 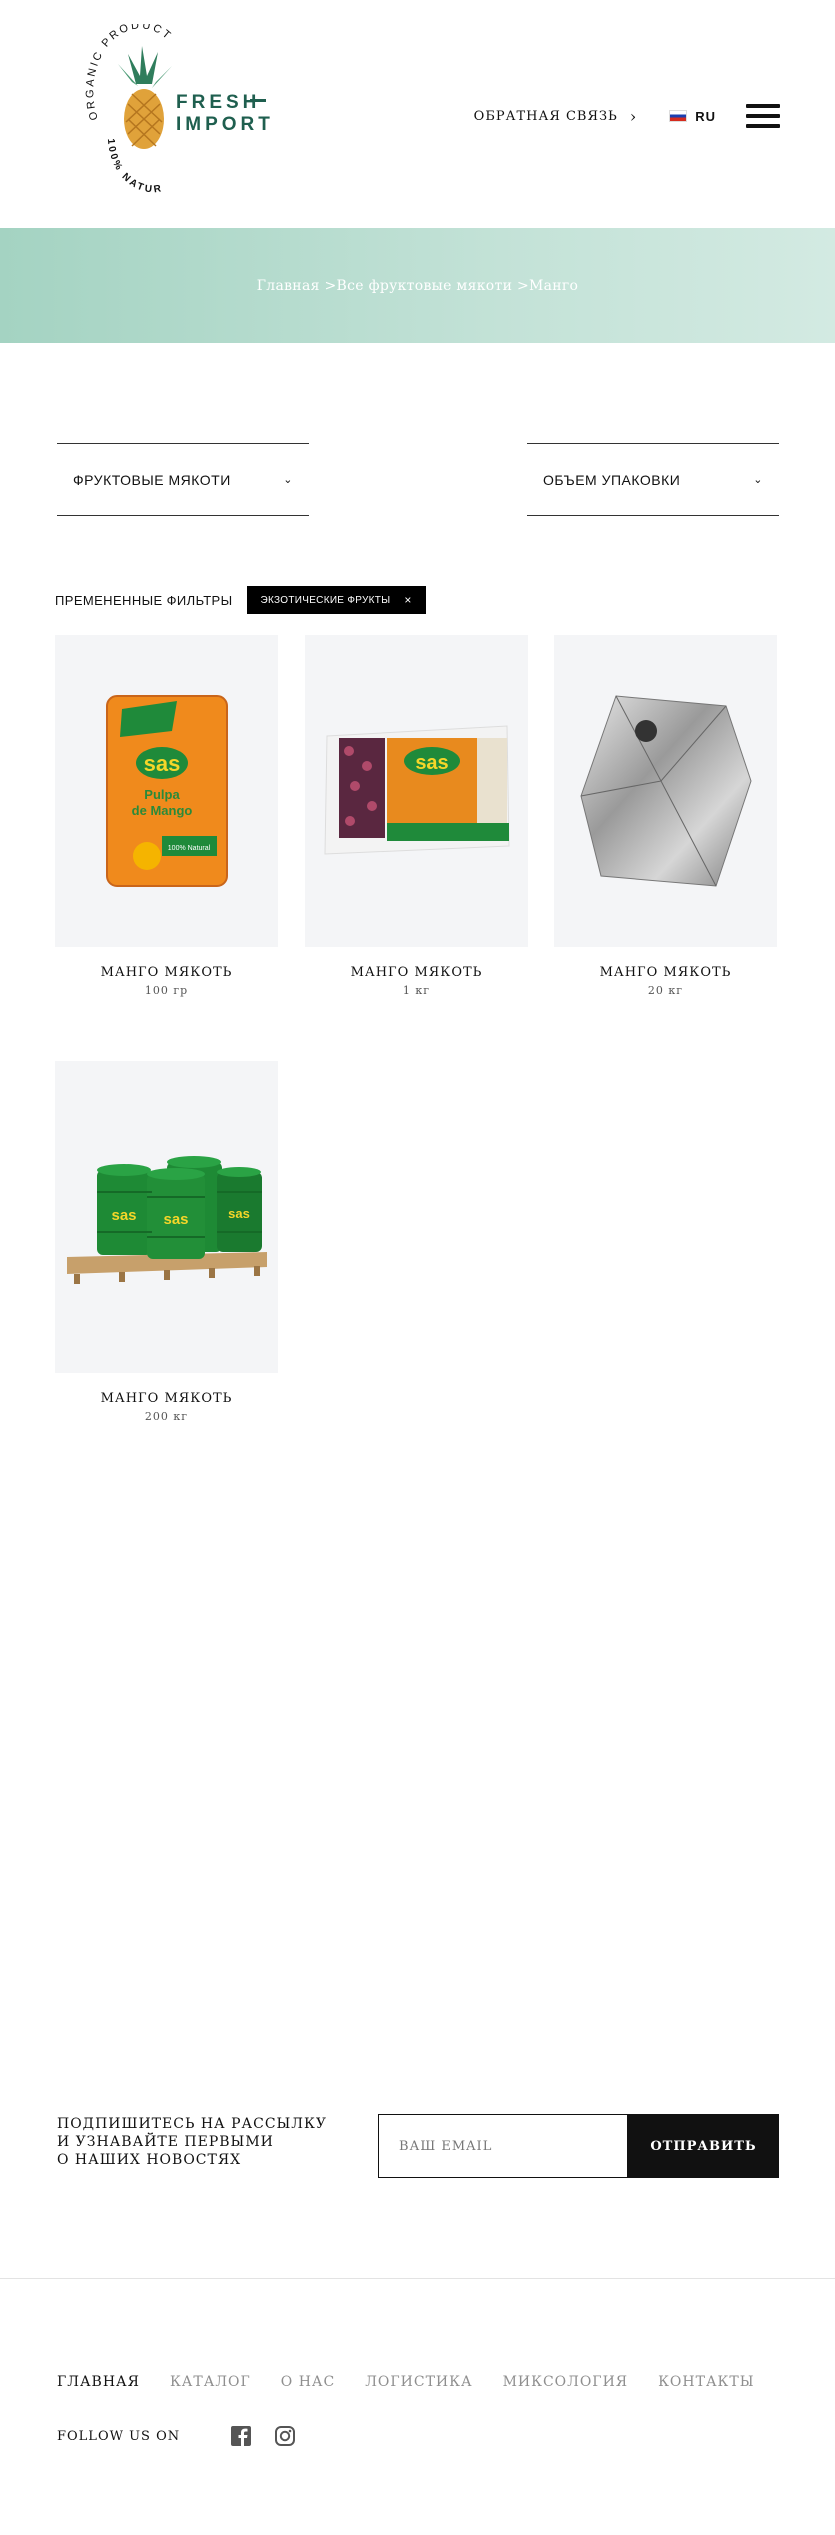 I want to click on pineapple-icon, so click(x=145, y=97).